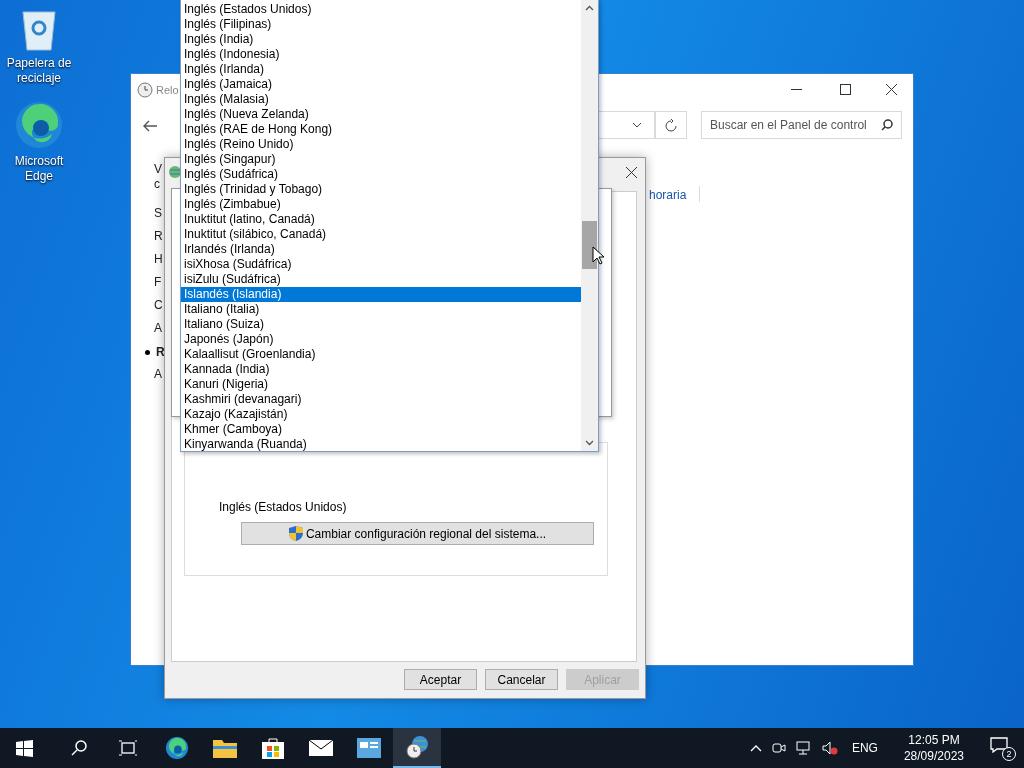 Image resolution: width=1024 pixels, height=768 pixels. What do you see at coordinates (381, 84) in the screenshot?
I see `list-item: Inglés (Jamaica)` at bounding box center [381, 84].